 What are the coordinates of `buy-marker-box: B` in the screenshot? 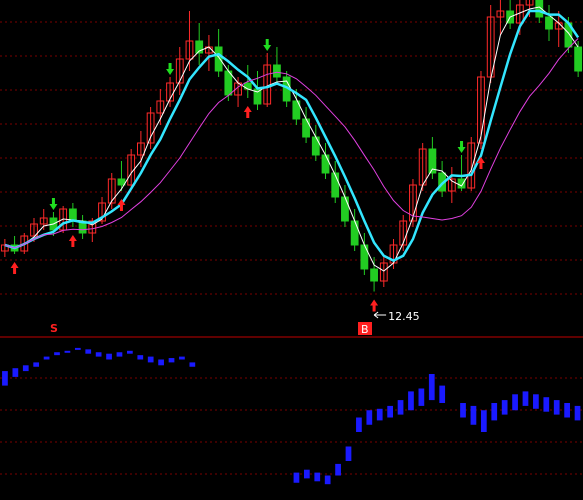 It's located at (365, 329).